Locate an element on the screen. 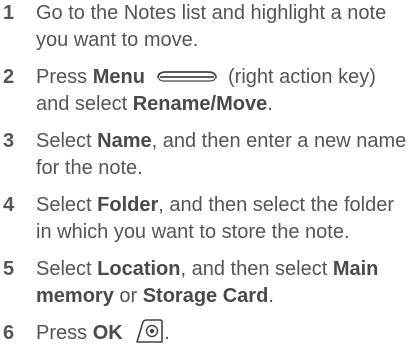  step-number: 5 is located at coordinates (9, 269).